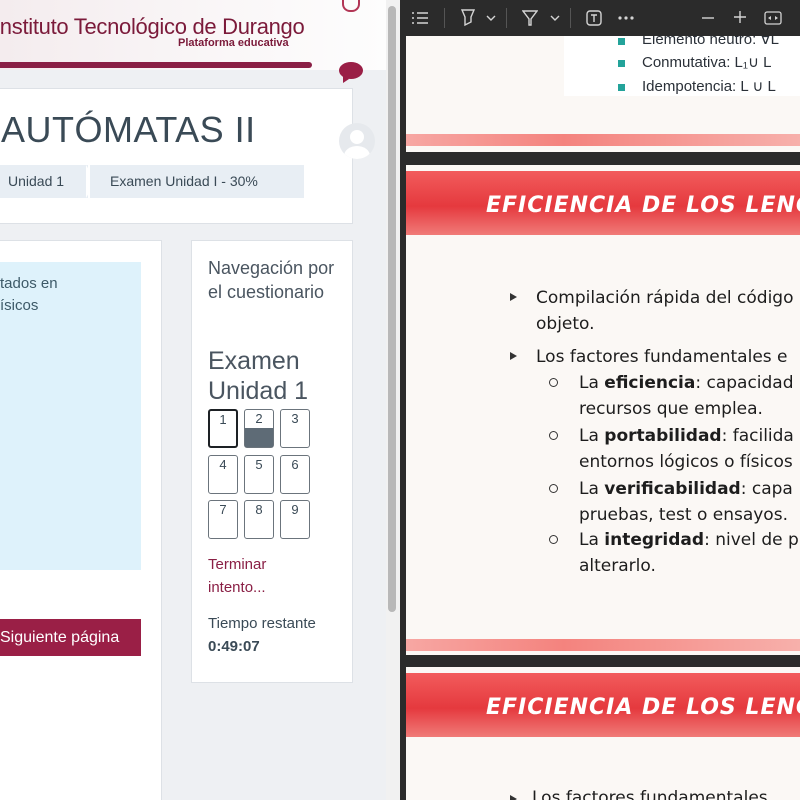 The height and width of the screenshot is (800, 800). I want to click on question-button-3: 3, so click(295, 428).